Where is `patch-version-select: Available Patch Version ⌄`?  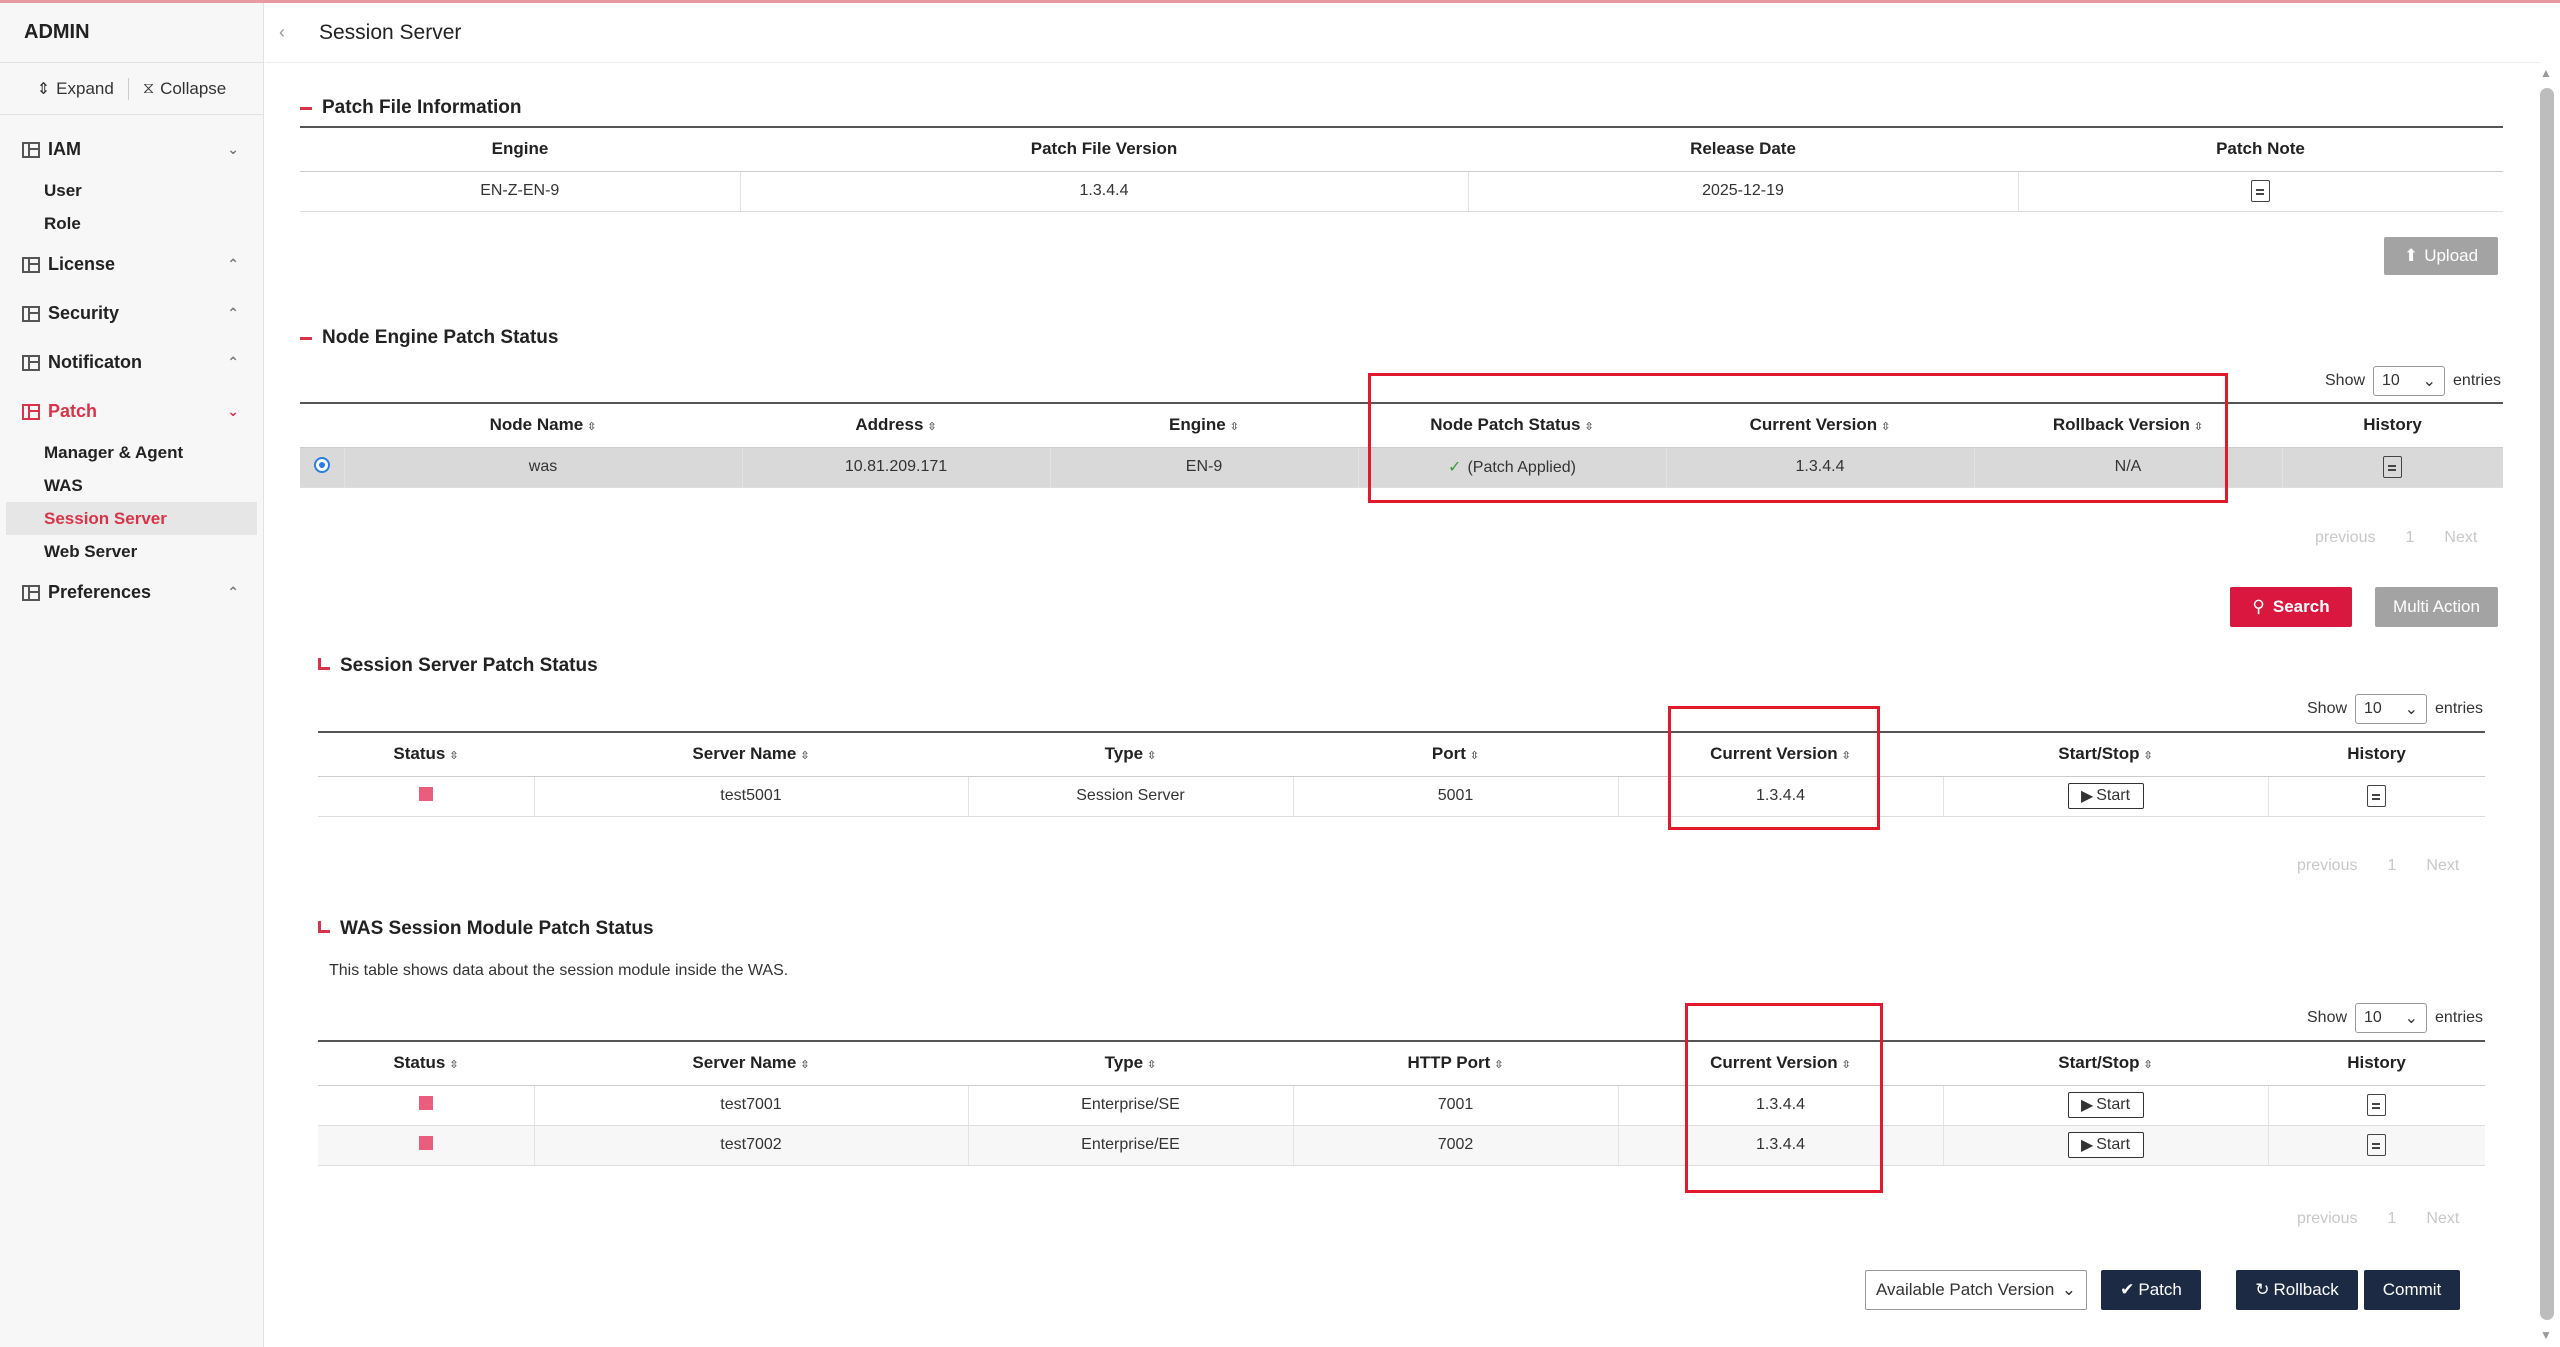 patch-version-select: Available Patch Version ⌄ is located at coordinates (1976, 1290).